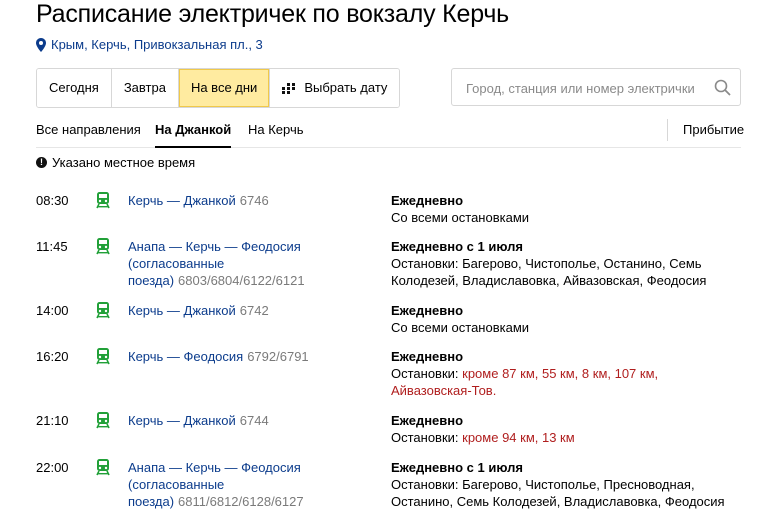 This screenshot has height=512, width=781. I want to click on train-numbers: 6742, so click(254, 310).